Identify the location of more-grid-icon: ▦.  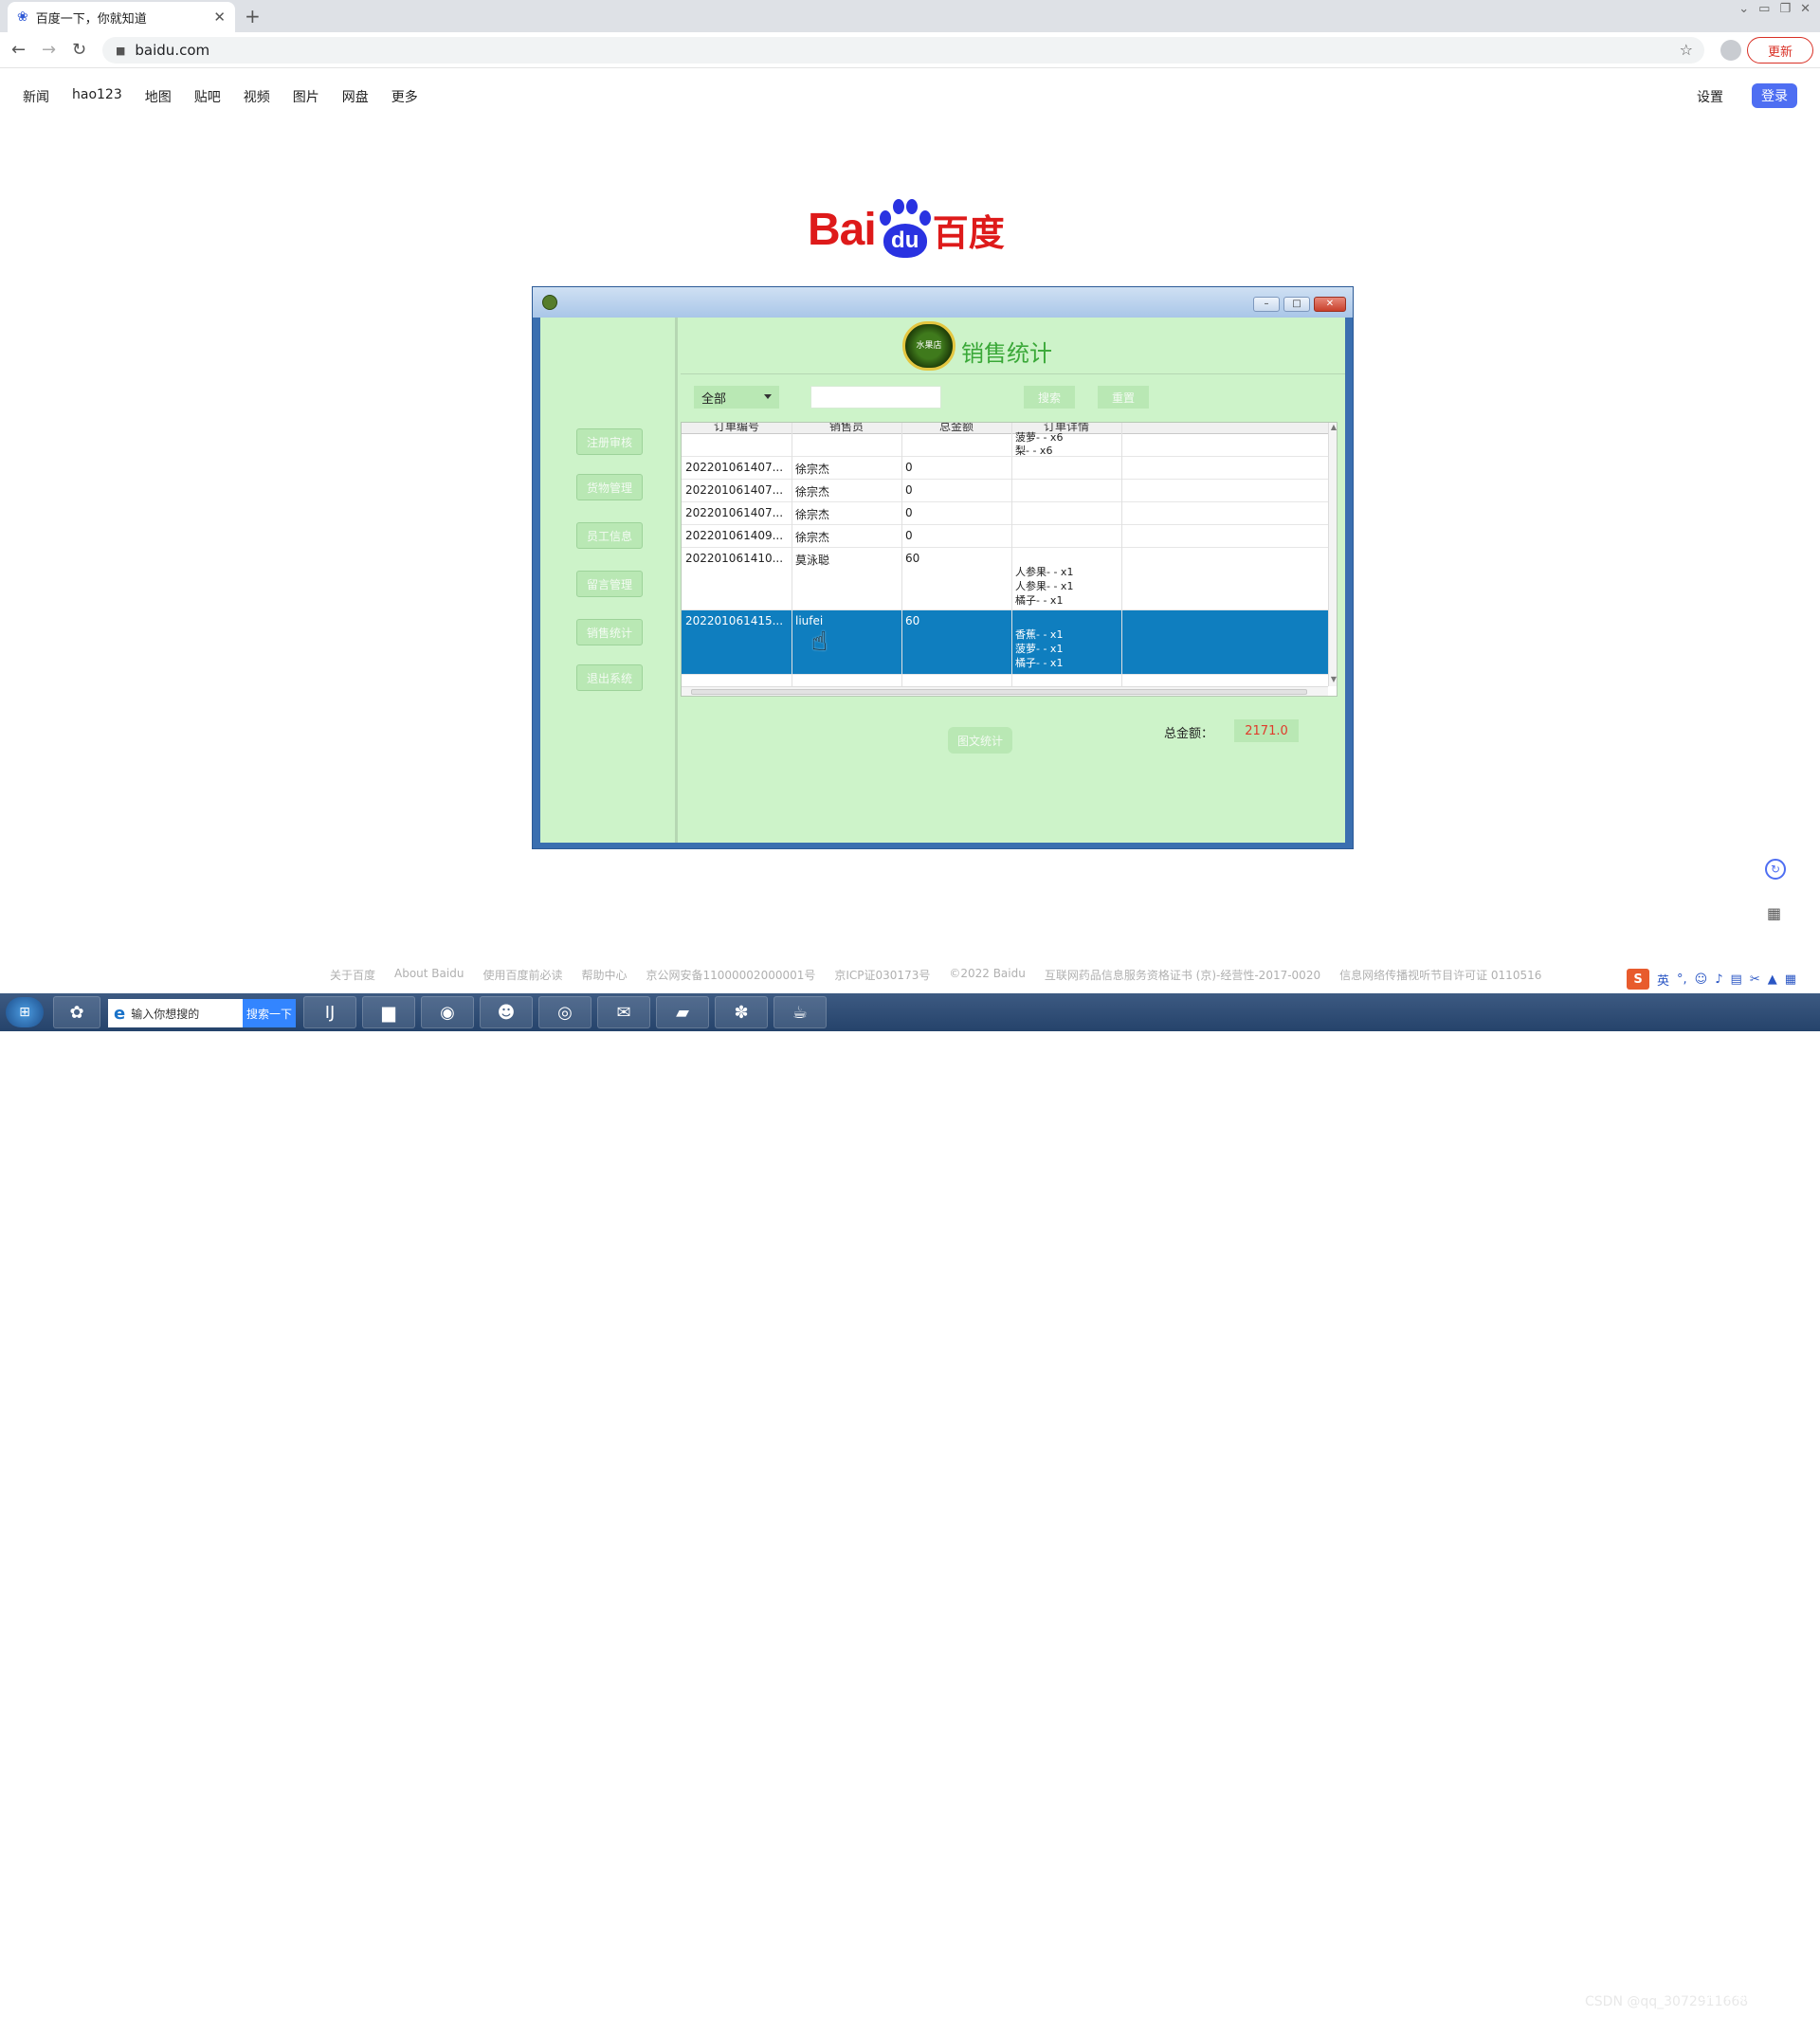
(1790, 979).